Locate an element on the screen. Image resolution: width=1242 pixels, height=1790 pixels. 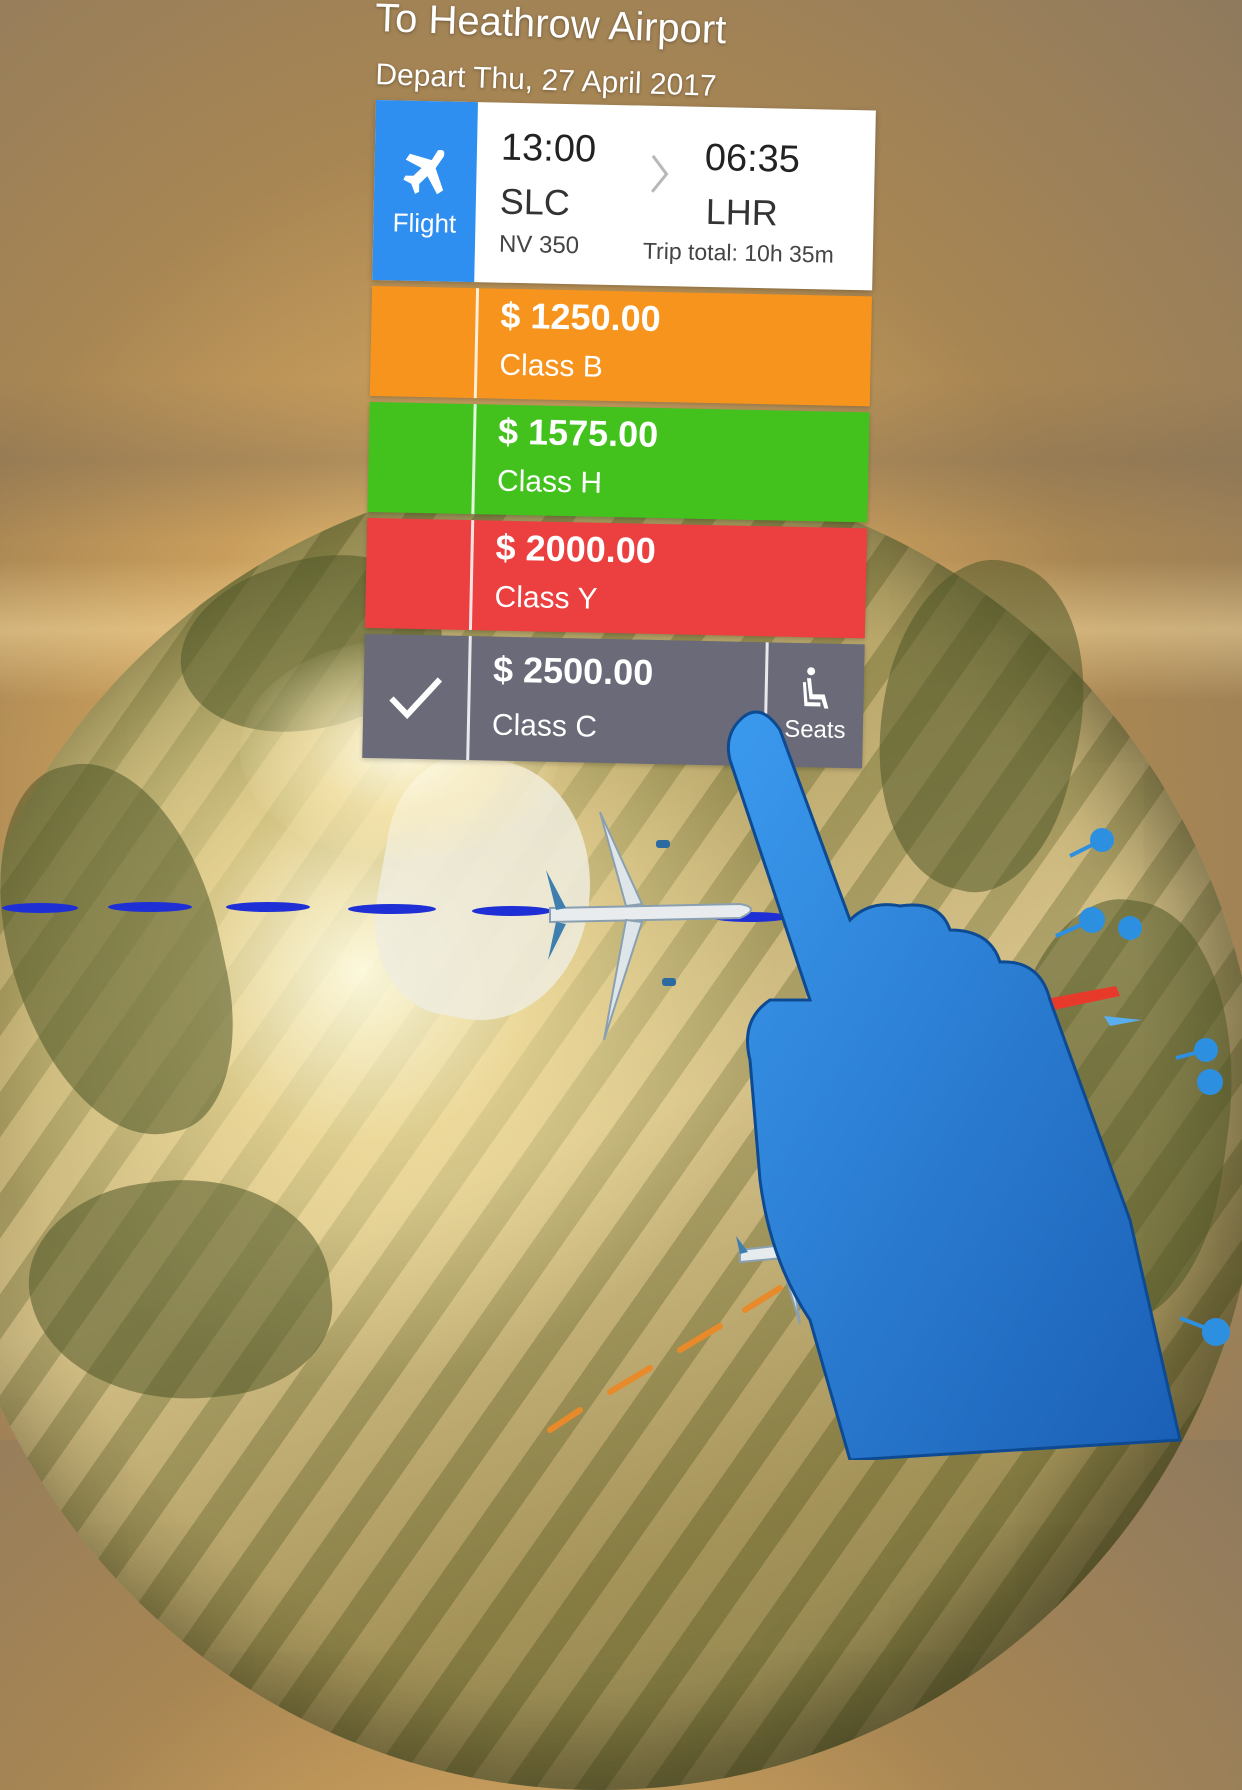
departure-date: Depart Thu, 27 April 2017 is located at coordinates (546, 80).